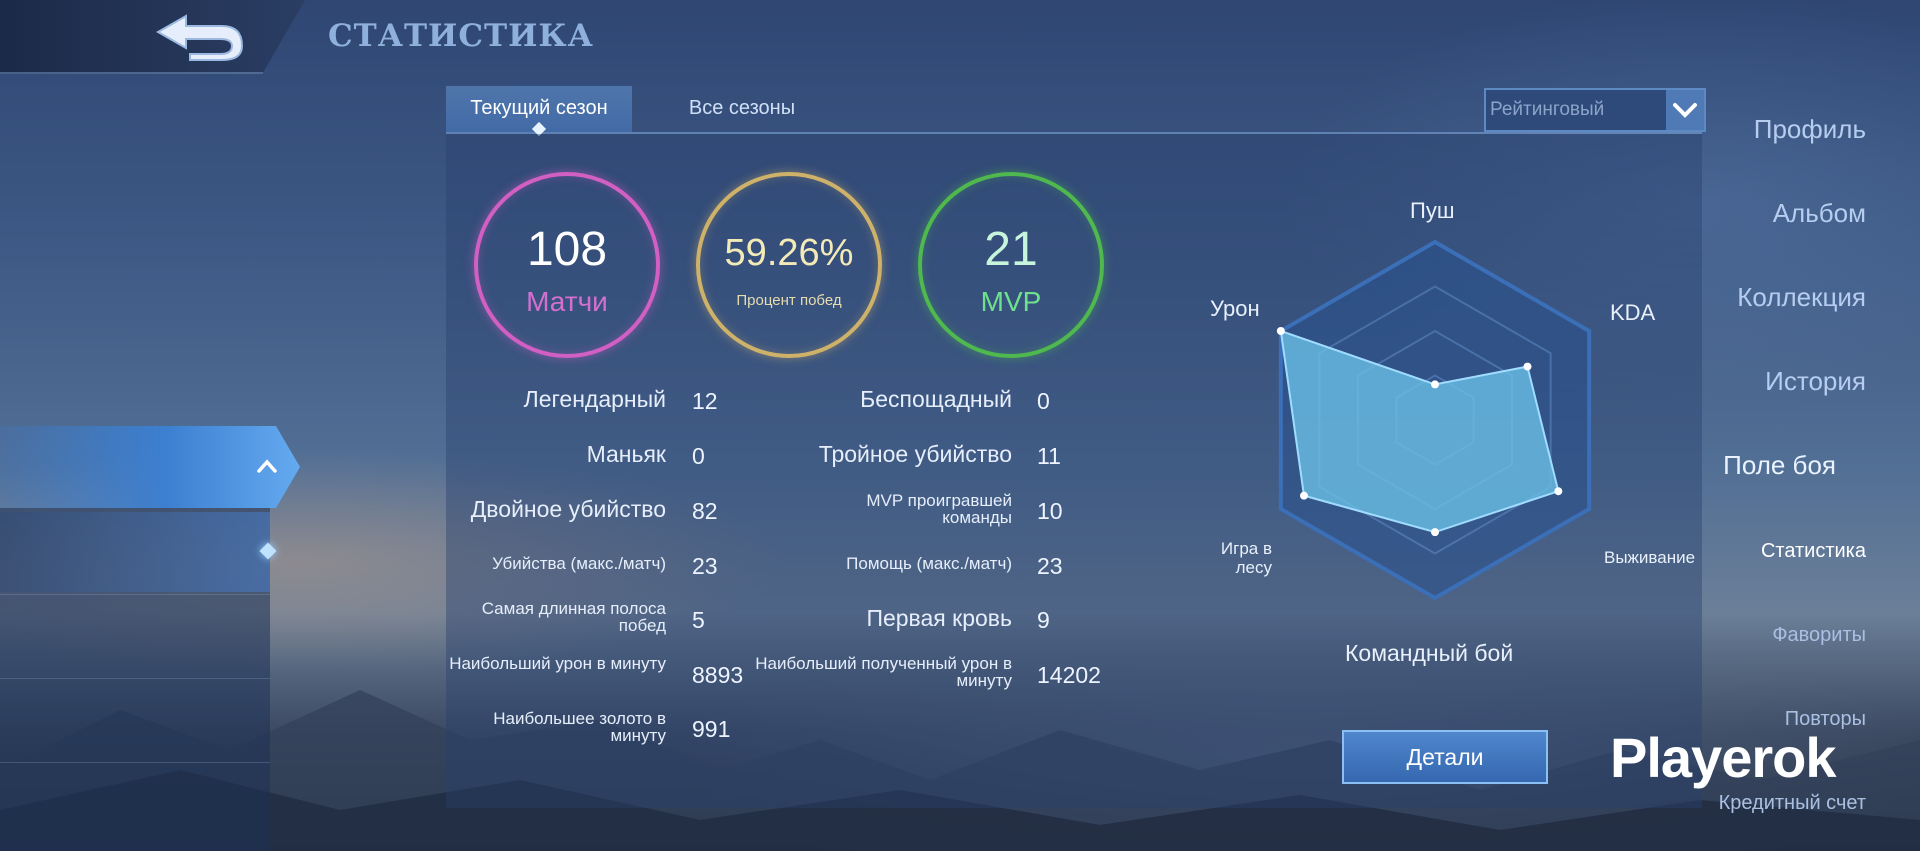 The height and width of the screenshot is (851, 1920). What do you see at coordinates (936, 399) in the screenshot?
I see `stat-label: Беспощадный` at bounding box center [936, 399].